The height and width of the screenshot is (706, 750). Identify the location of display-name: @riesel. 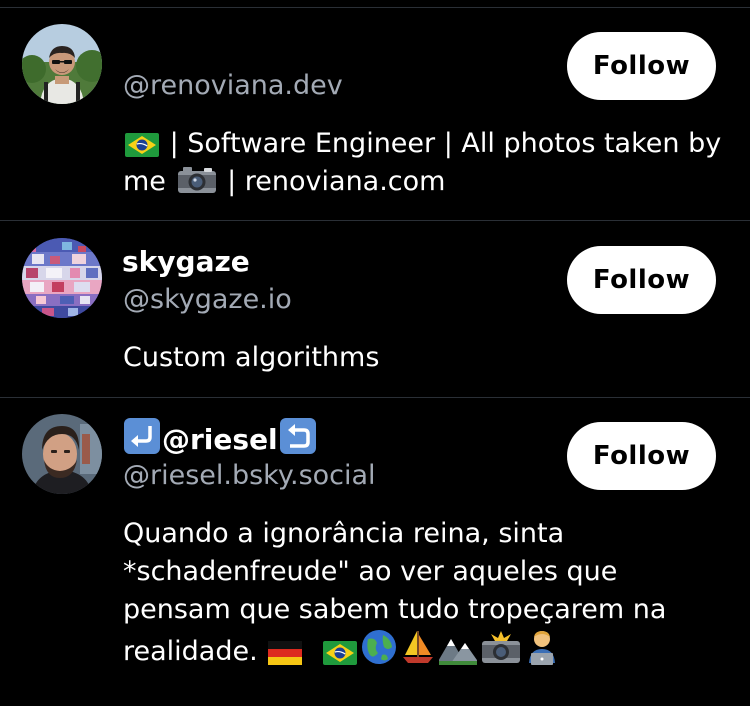
(220, 437).